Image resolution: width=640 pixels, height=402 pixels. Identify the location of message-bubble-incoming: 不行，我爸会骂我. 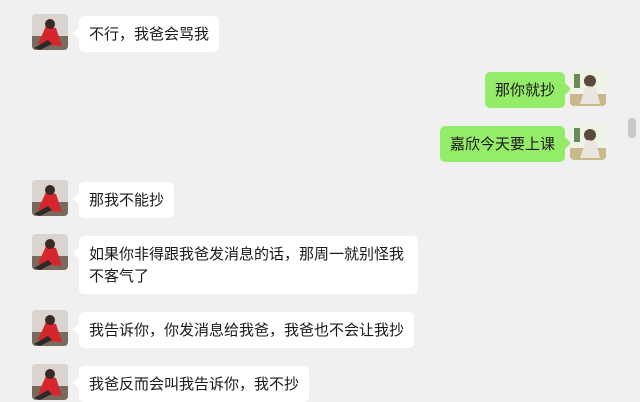
(146, 34).